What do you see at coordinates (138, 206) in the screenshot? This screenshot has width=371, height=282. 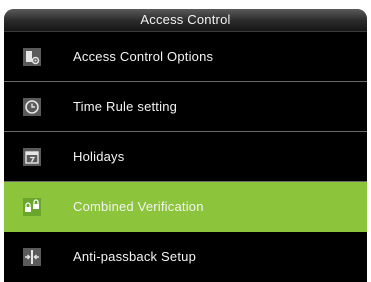 I see `menu-item-label: Combined Verification` at bounding box center [138, 206].